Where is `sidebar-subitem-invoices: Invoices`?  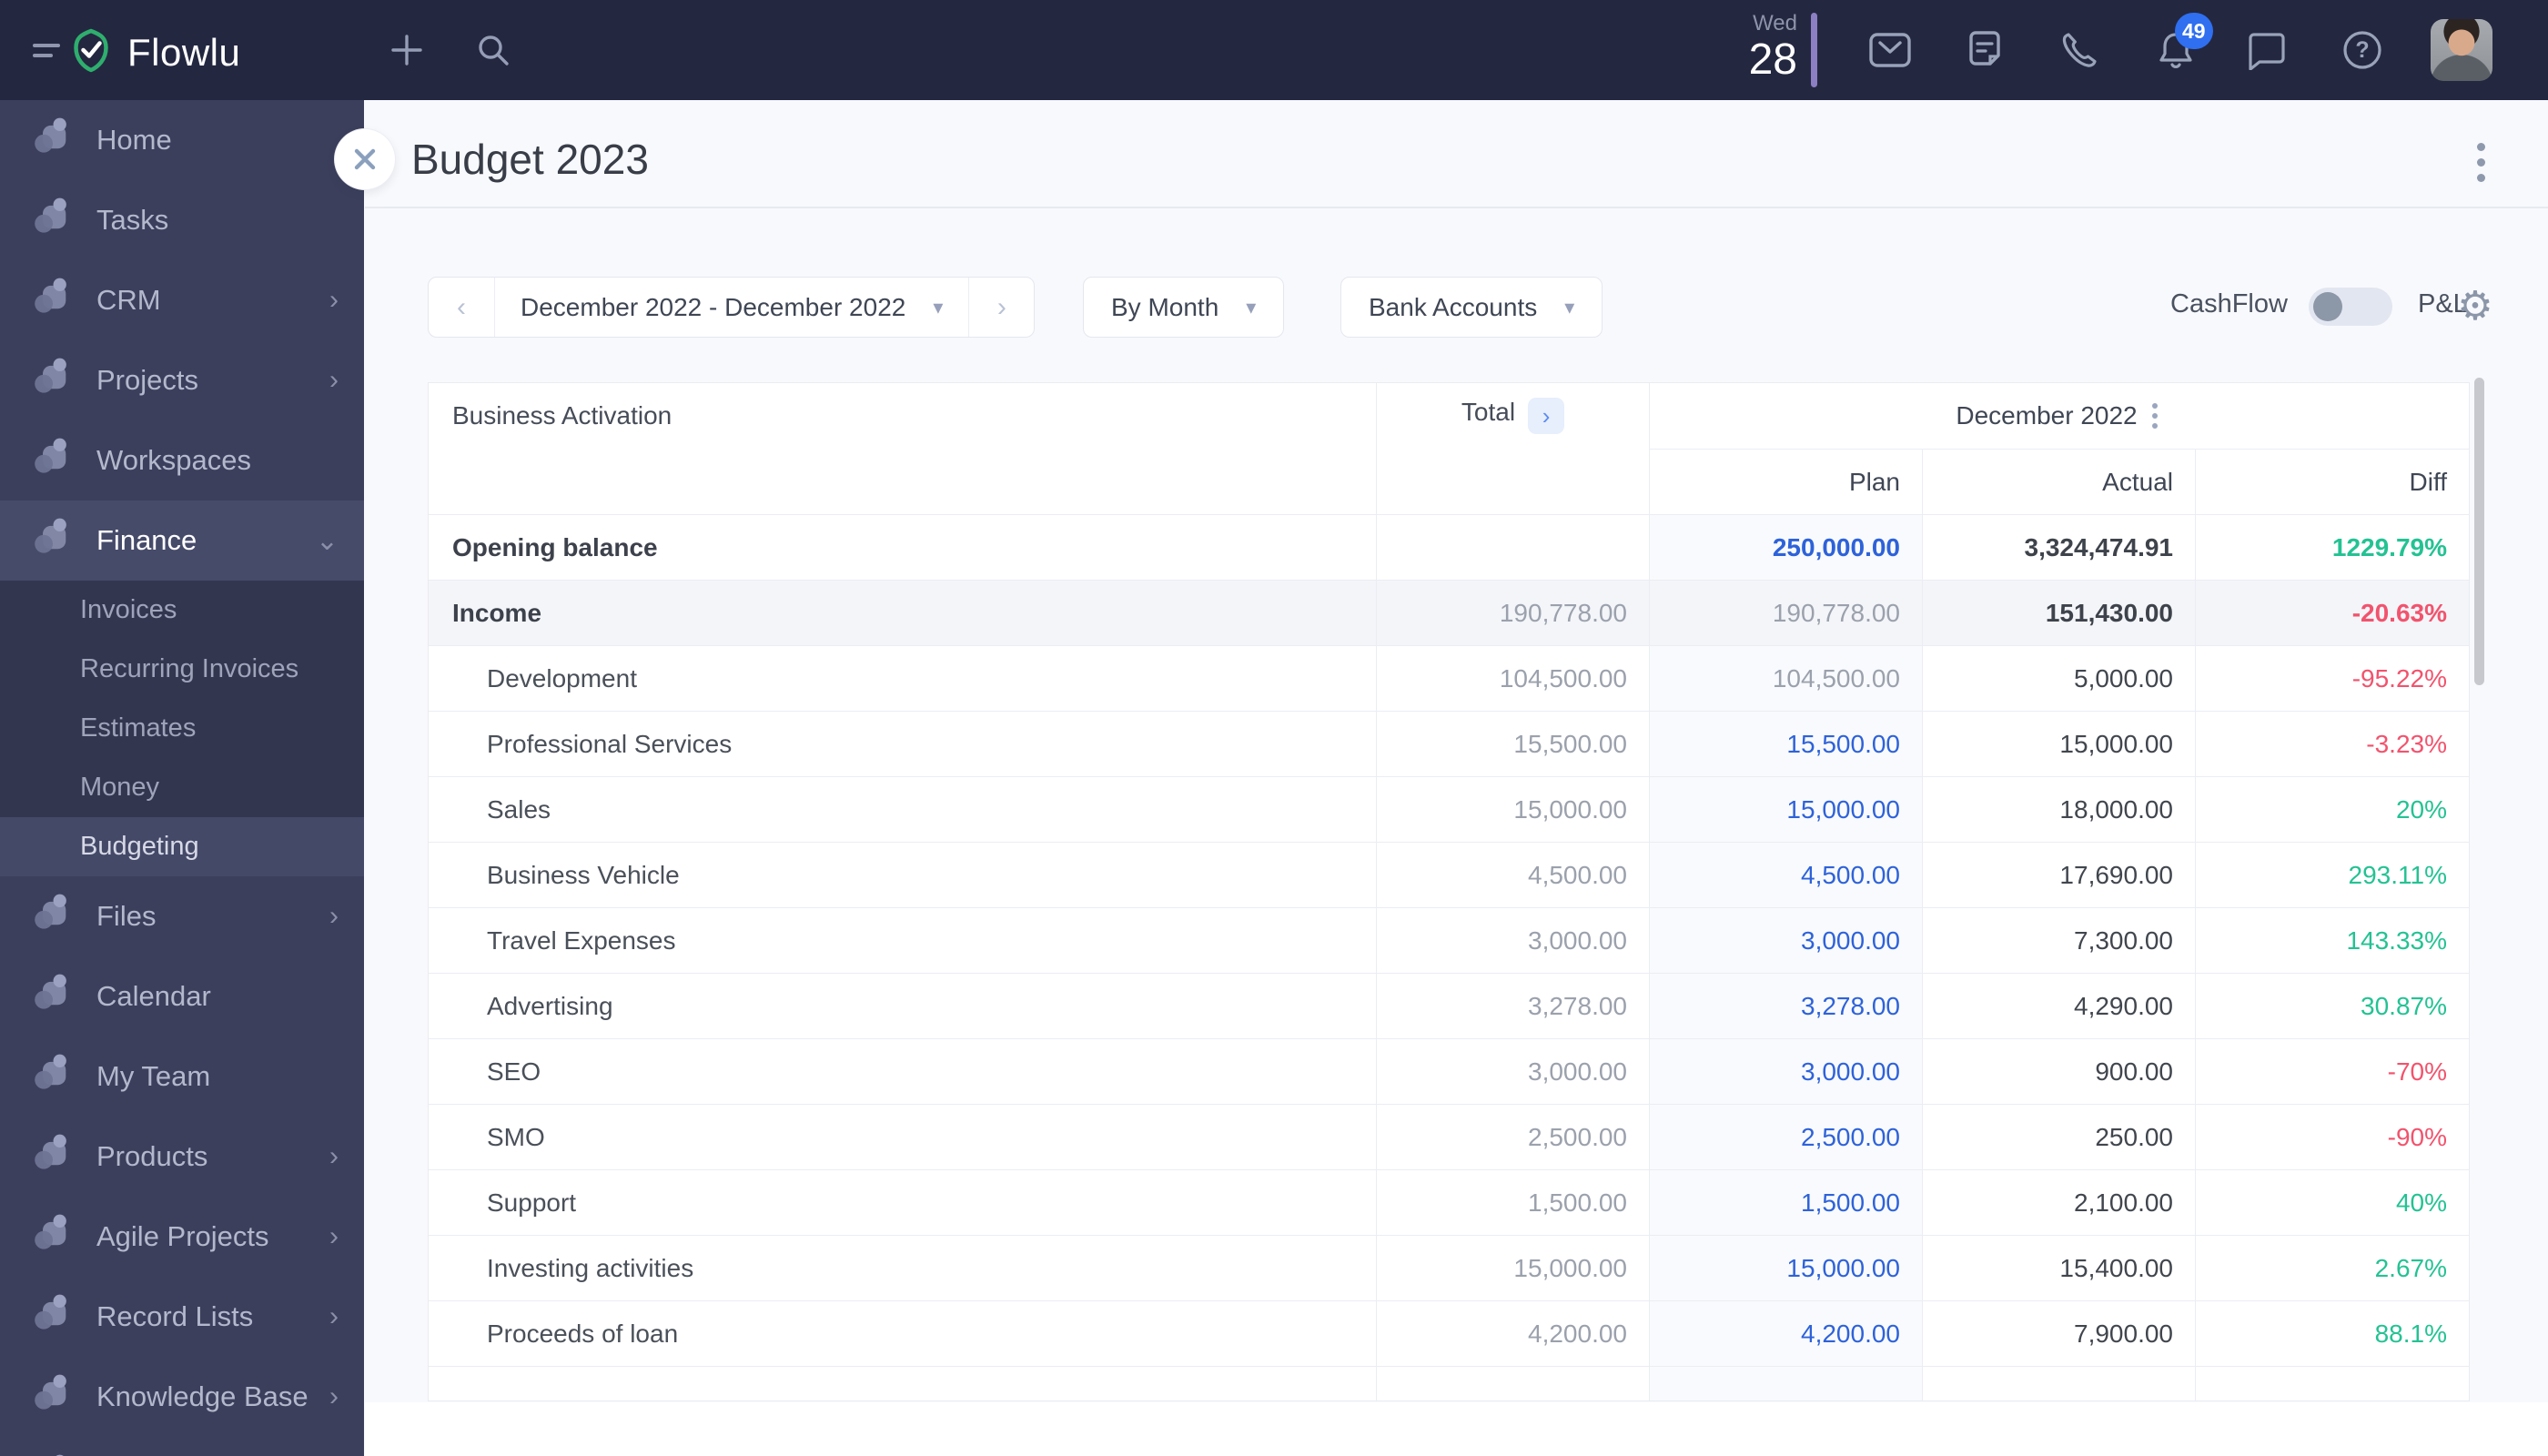 sidebar-subitem-invoices: Invoices is located at coordinates (182, 611).